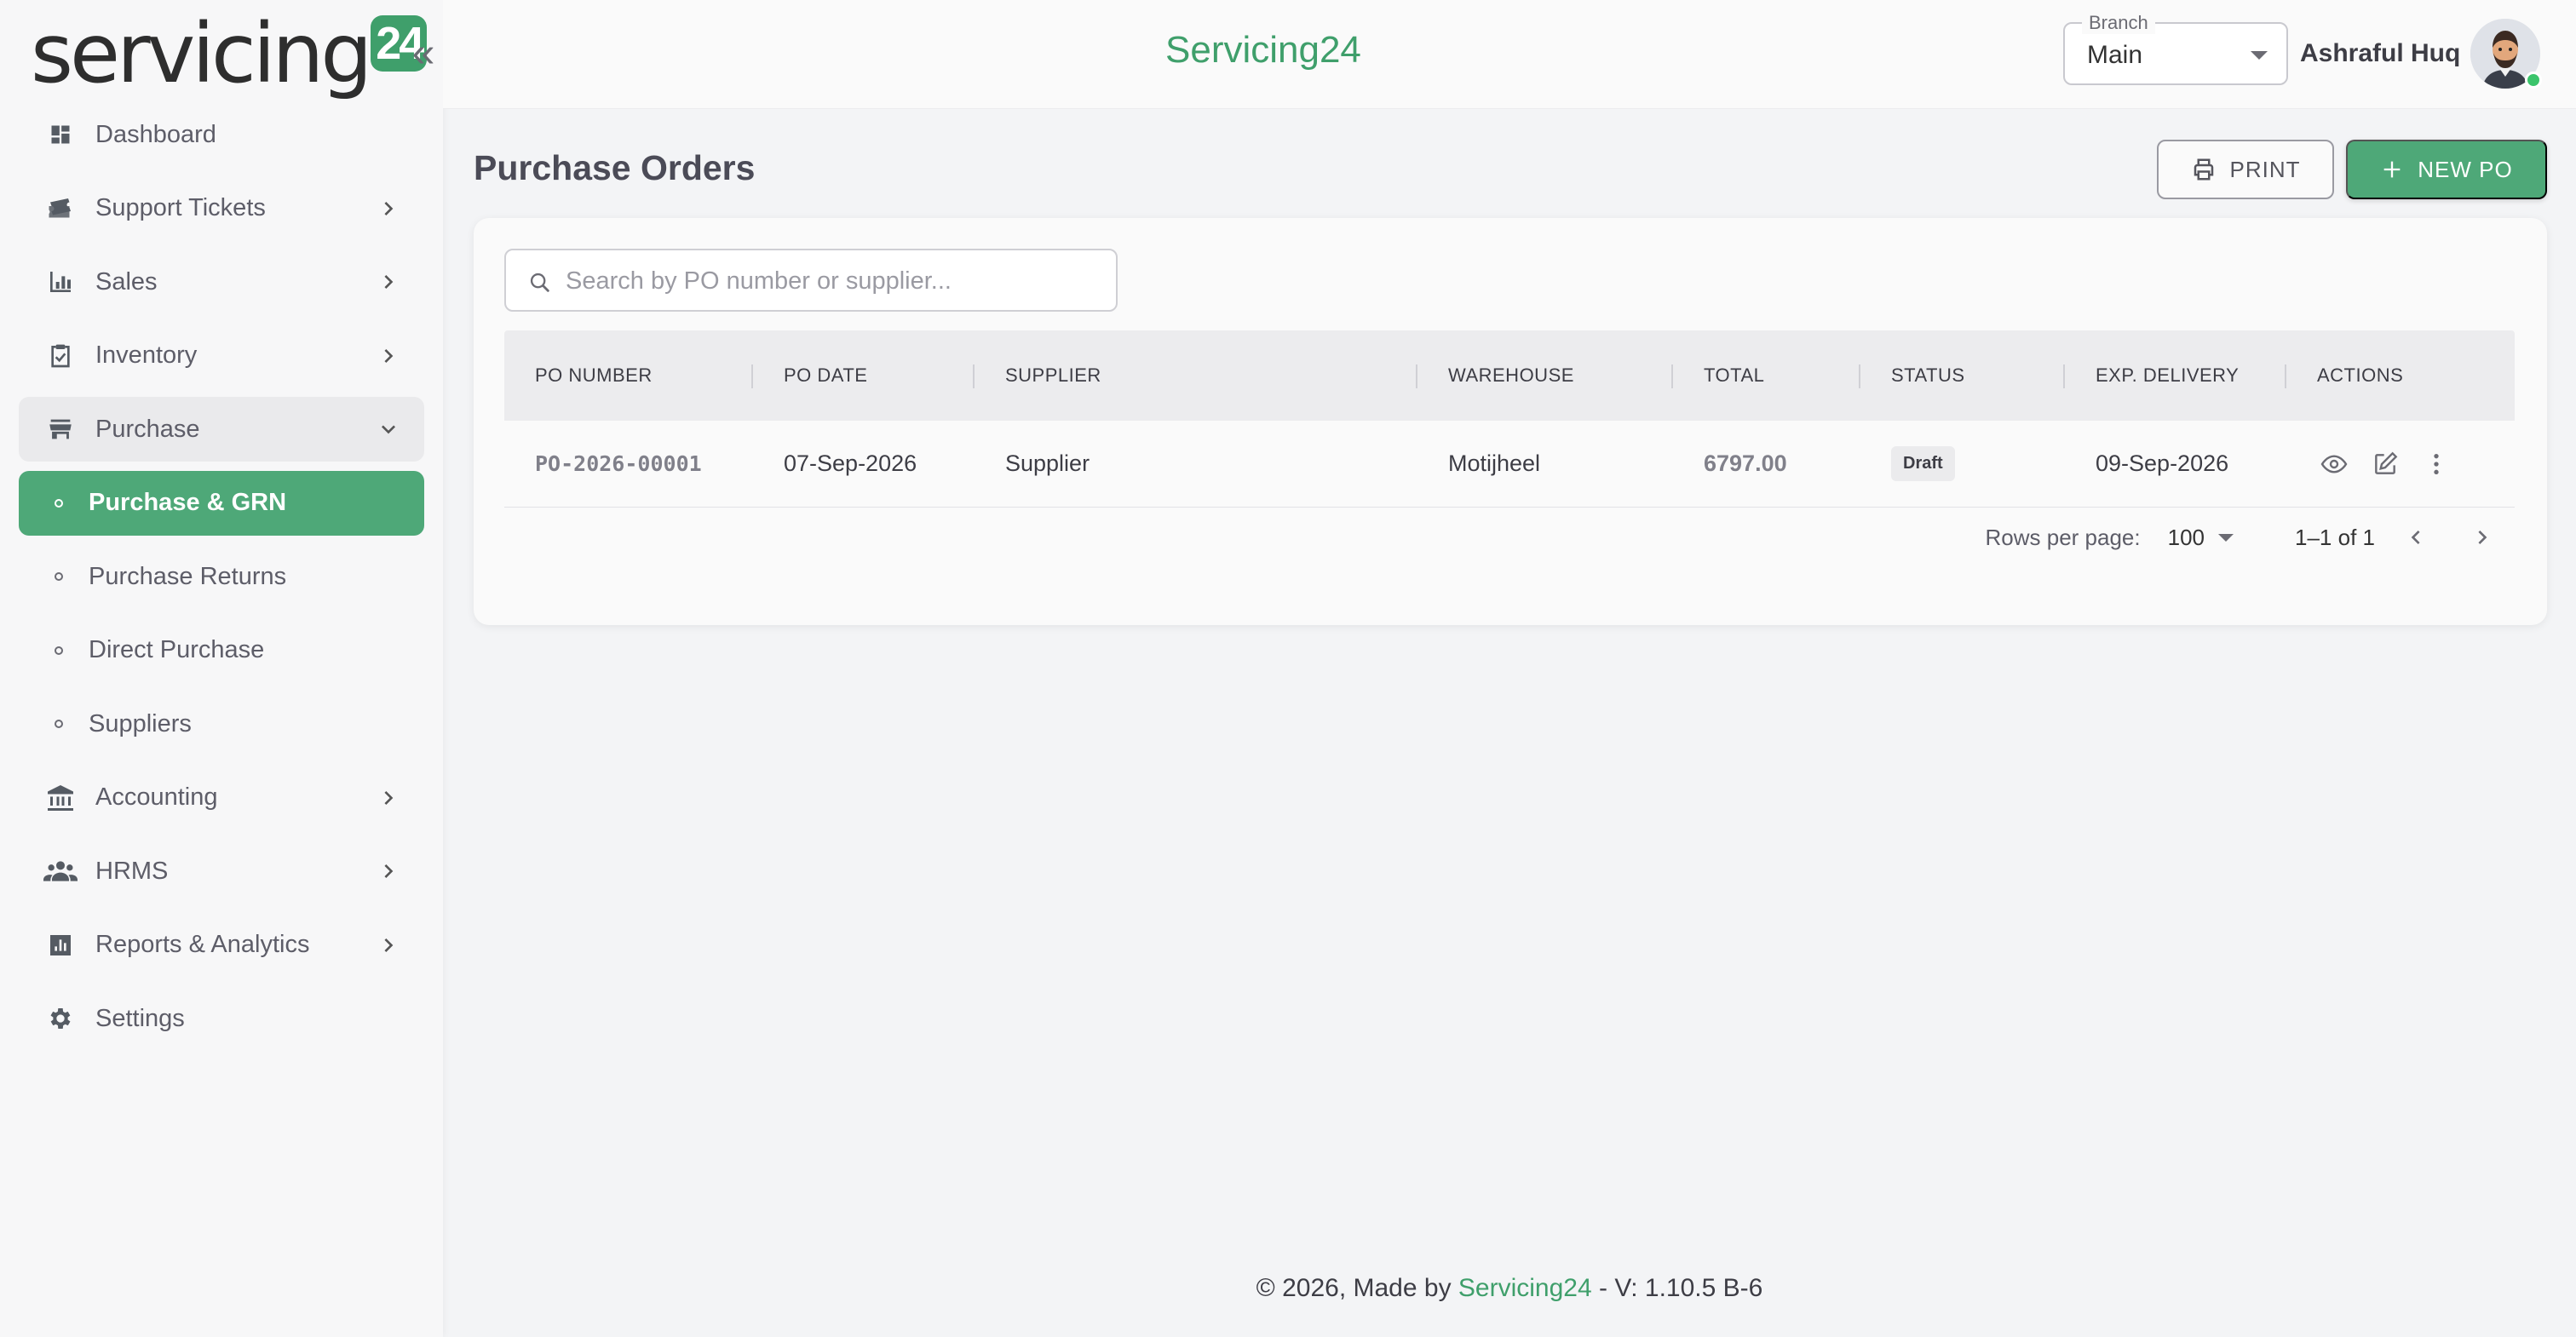 This screenshot has height=1337, width=2576. I want to click on column-header-exp-delivery: EXP. DELIVERY, so click(2176, 376).